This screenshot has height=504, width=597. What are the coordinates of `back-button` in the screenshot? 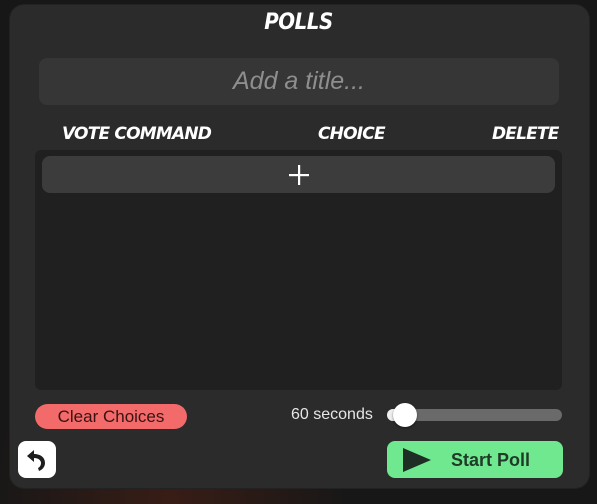 It's located at (37, 459).